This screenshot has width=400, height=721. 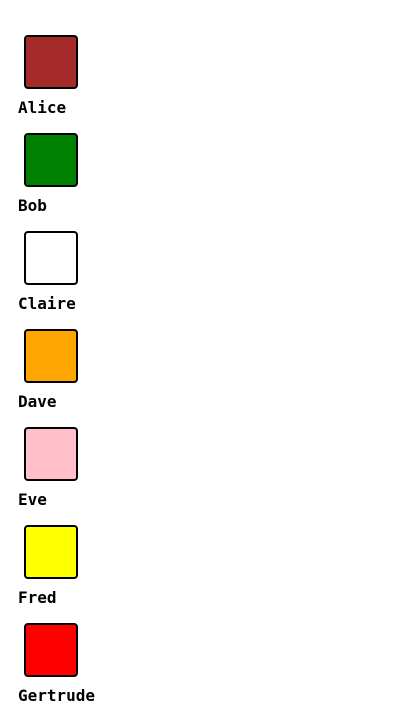 What do you see at coordinates (118, 280) in the screenshot?
I see `person-item-claire: Claire` at bounding box center [118, 280].